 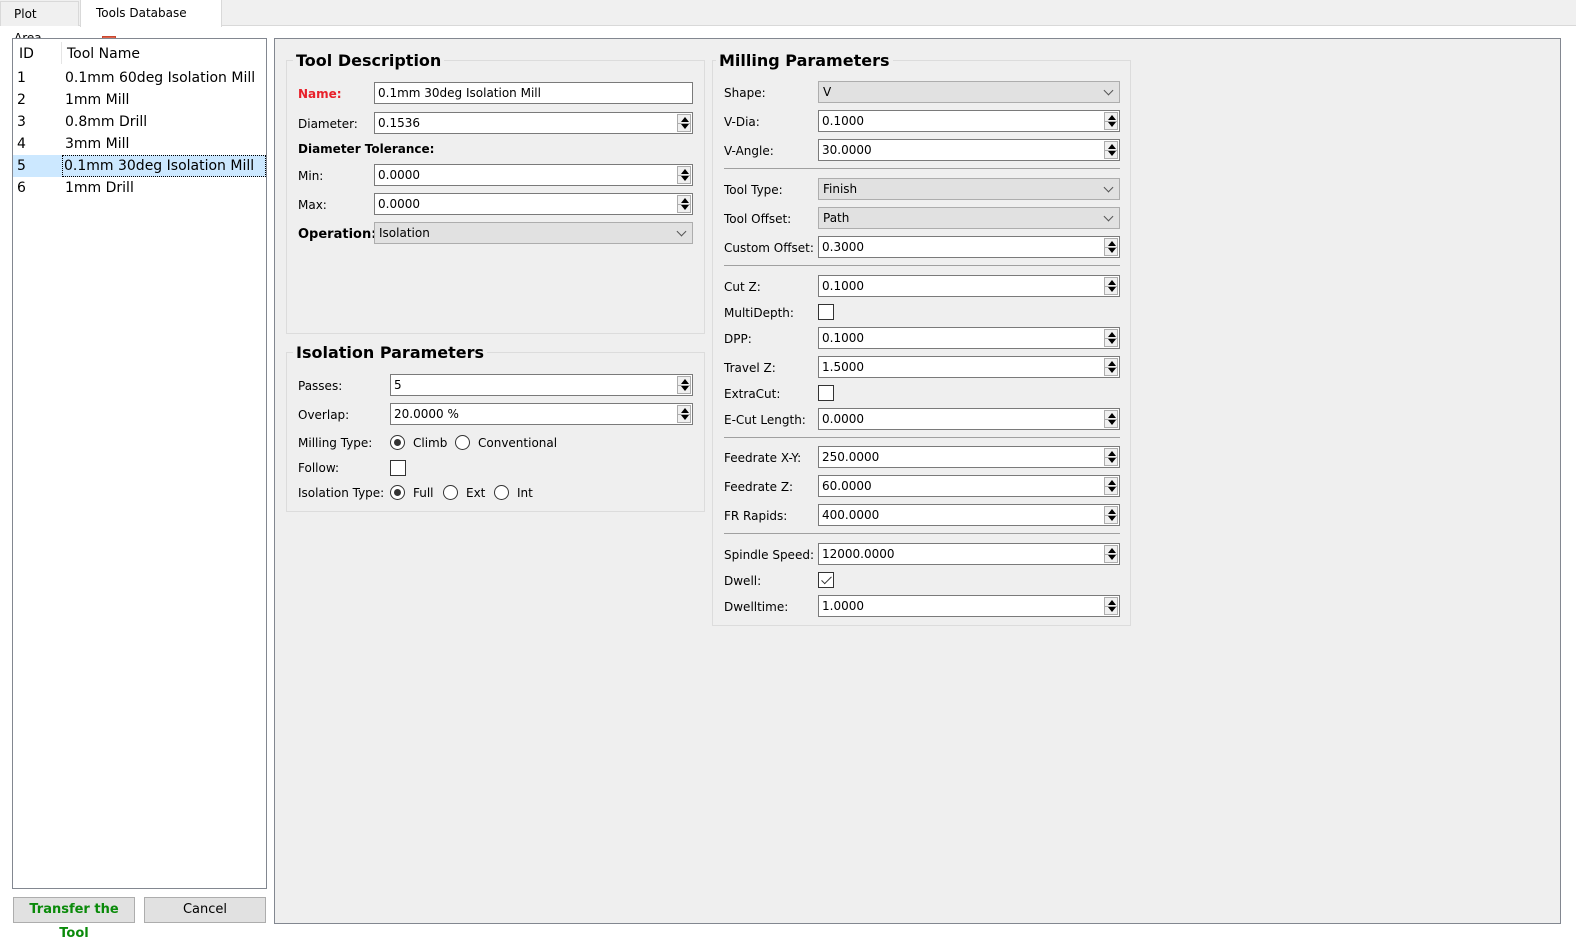 What do you see at coordinates (756, 516) in the screenshot?
I see `frrapids-label: FR Rapids:` at bounding box center [756, 516].